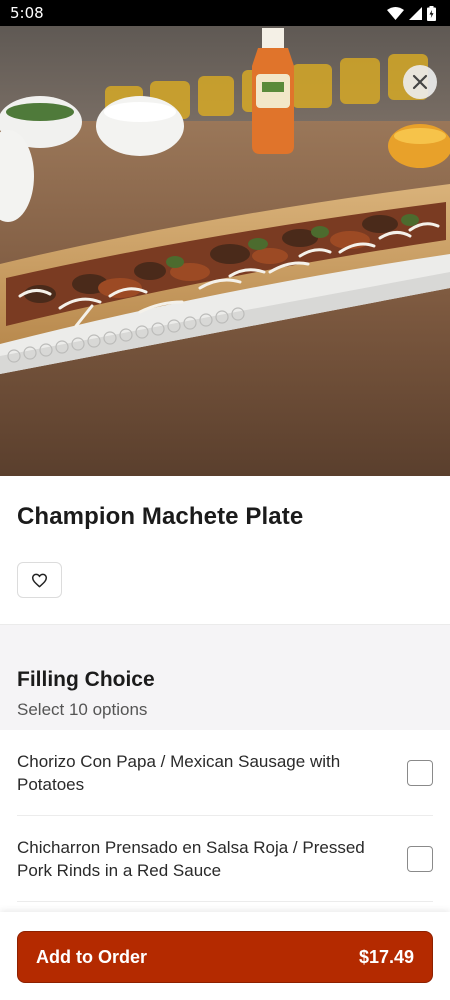 This screenshot has width=450, height=1000. I want to click on close-button, so click(420, 82).